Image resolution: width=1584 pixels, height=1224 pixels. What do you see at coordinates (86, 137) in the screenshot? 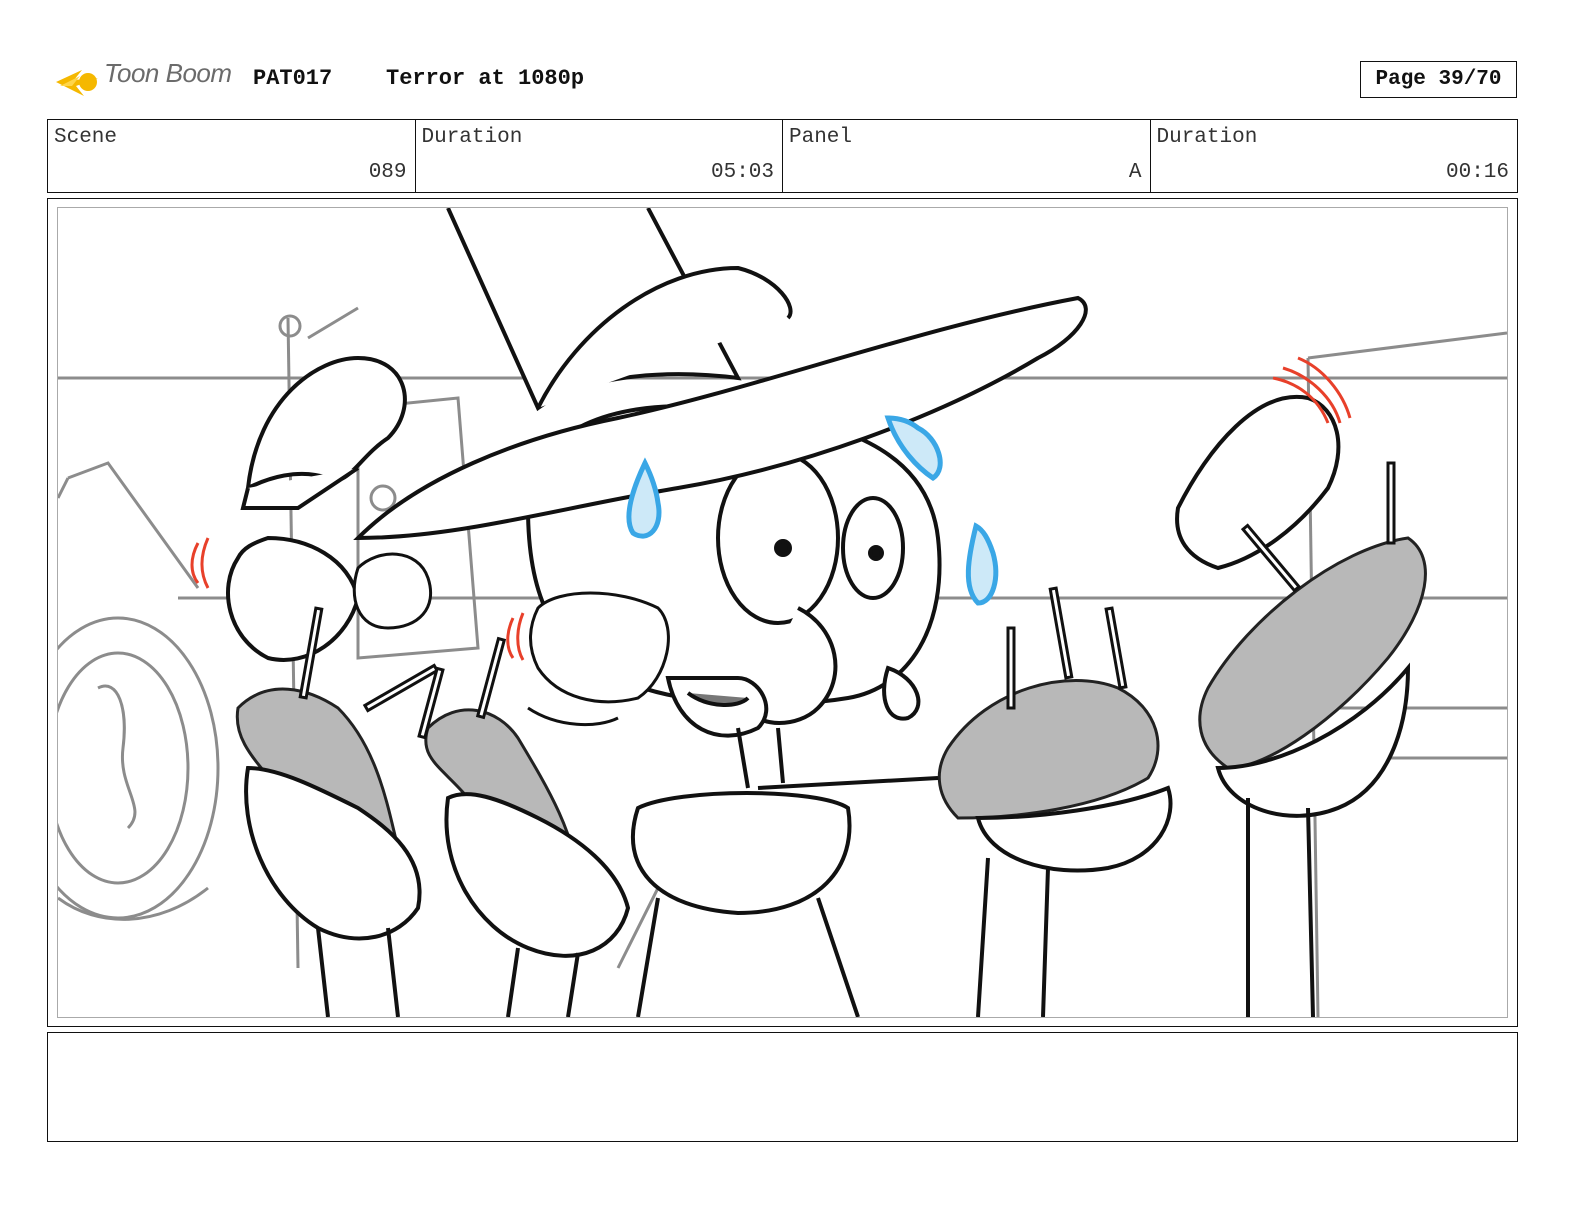
I see `scene-label: Scene` at bounding box center [86, 137].